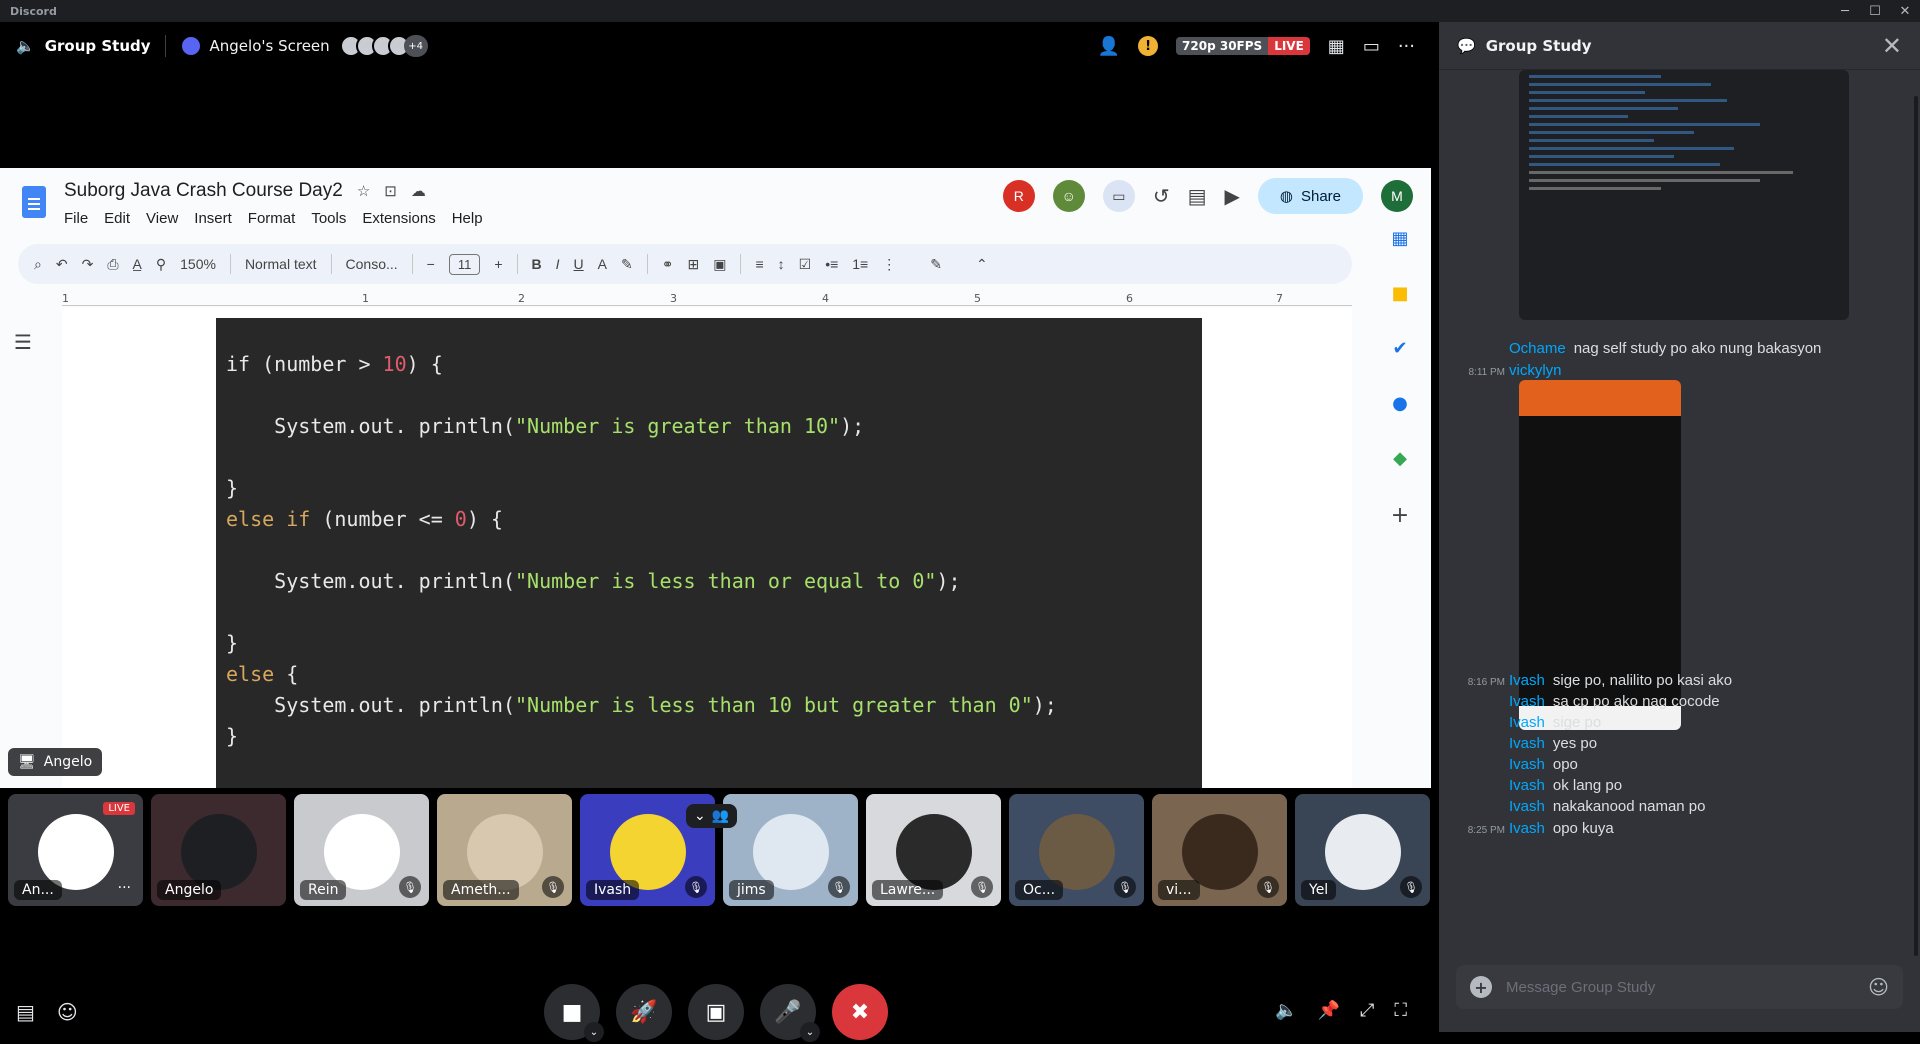 The height and width of the screenshot is (1044, 1920). I want to click on keep-icon: ■, so click(1399, 293).